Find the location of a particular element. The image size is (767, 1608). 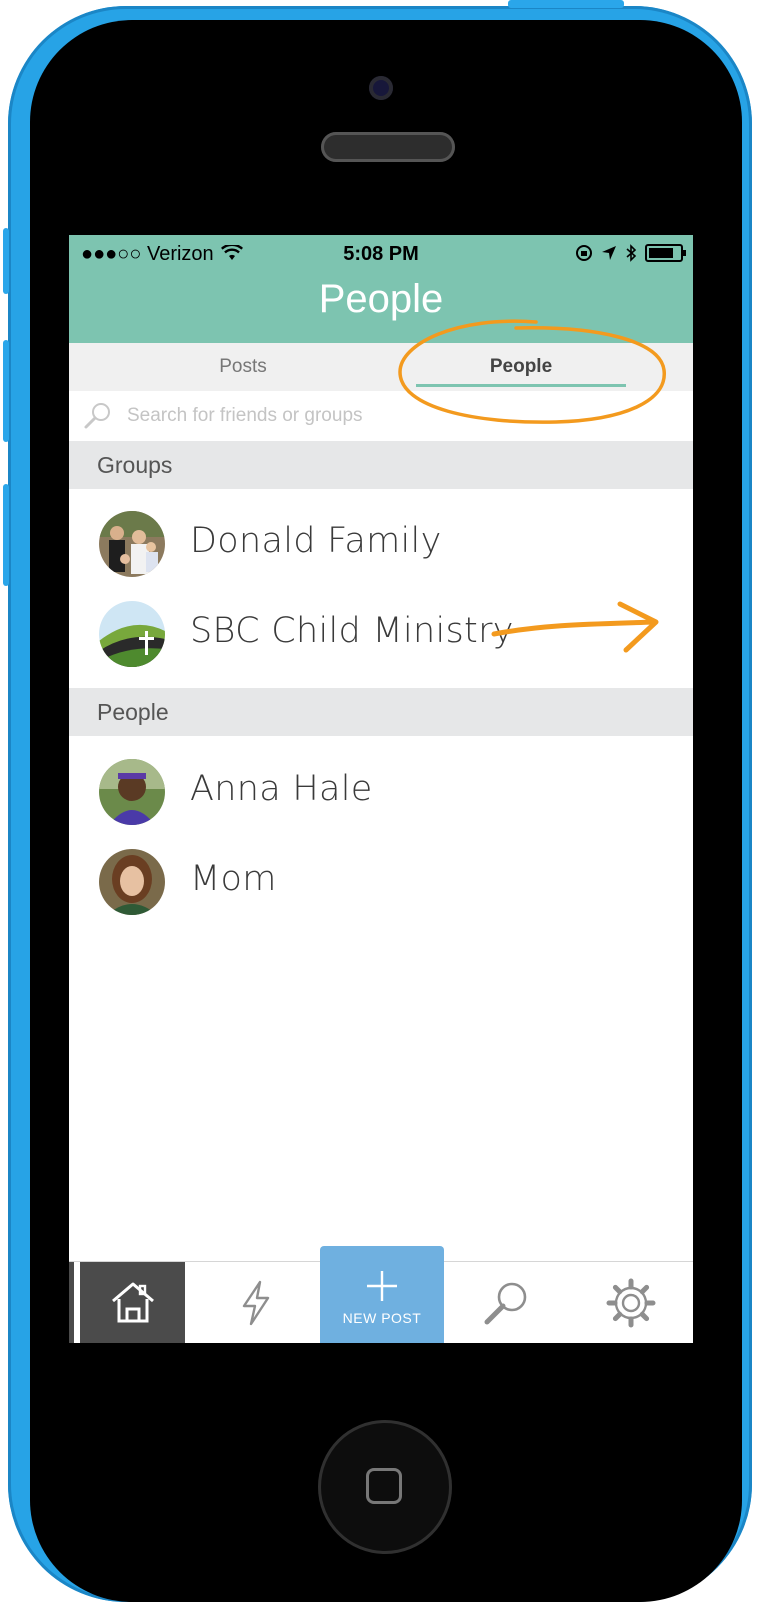

search-icon is located at coordinates (97, 416).